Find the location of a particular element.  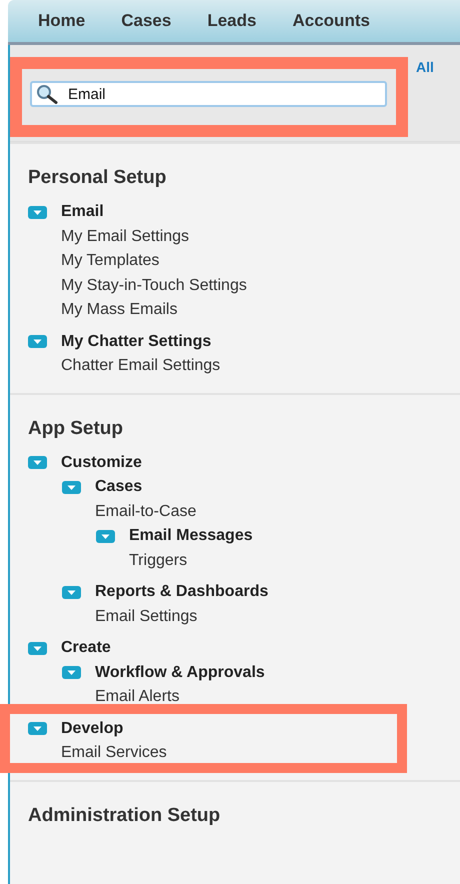

nav-tab: Accounts is located at coordinates (339, 21).